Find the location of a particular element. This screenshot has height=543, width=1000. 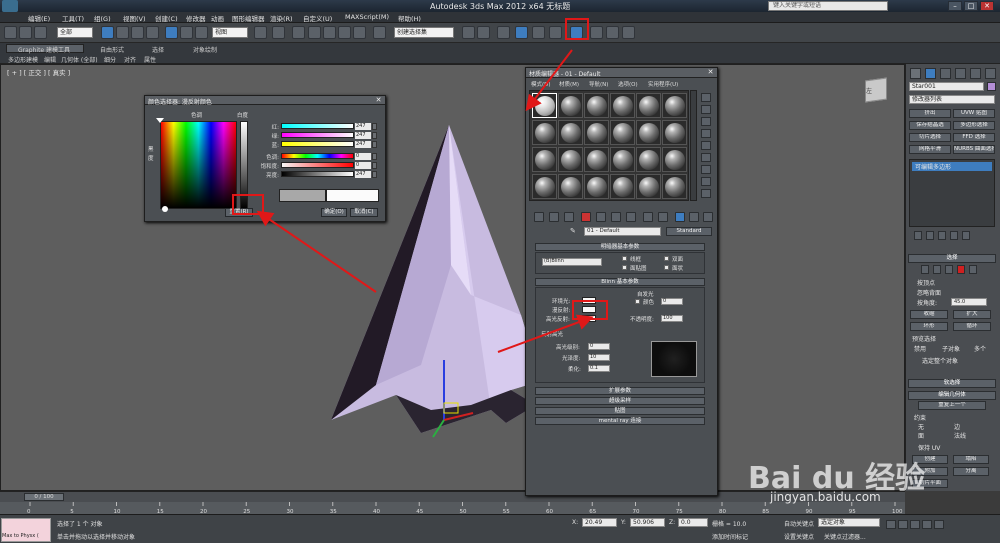

prev-frame-icon is located at coordinates (903, 524).